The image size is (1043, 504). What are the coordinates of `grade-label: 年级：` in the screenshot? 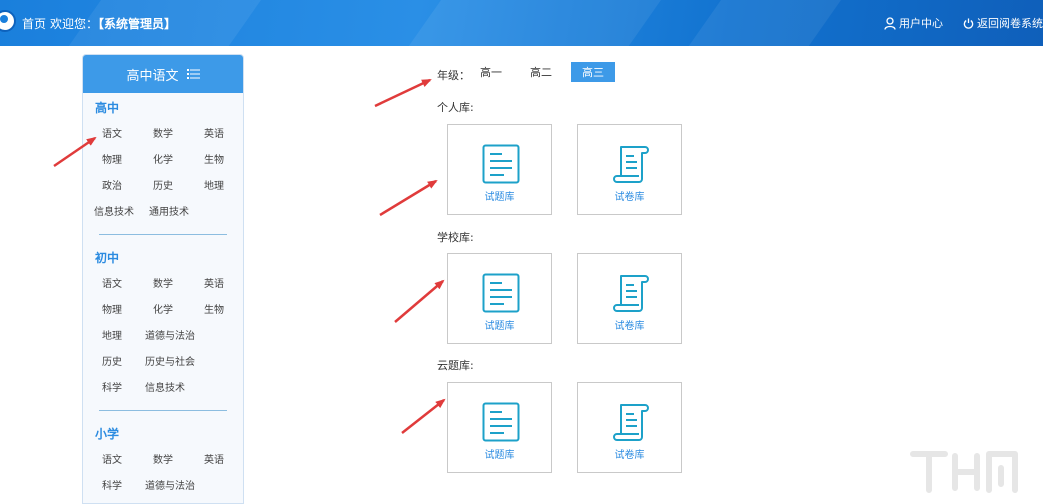 It's located at (453, 75).